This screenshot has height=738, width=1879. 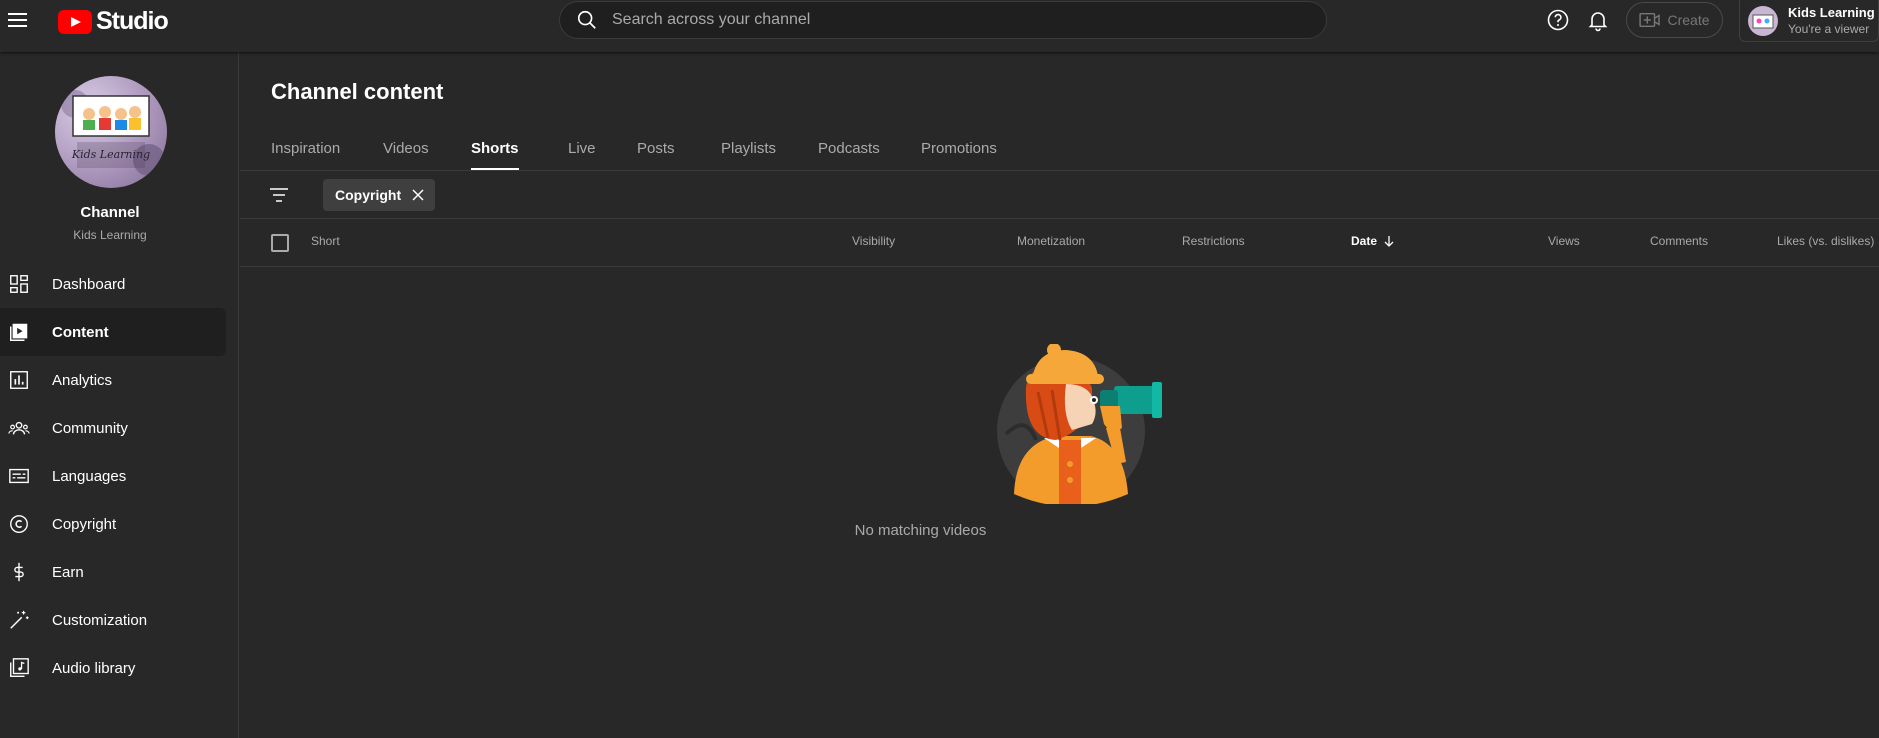 What do you see at coordinates (976, 148) in the screenshot?
I see `tab-promotions: Promotions` at bounding box center [976, 148].